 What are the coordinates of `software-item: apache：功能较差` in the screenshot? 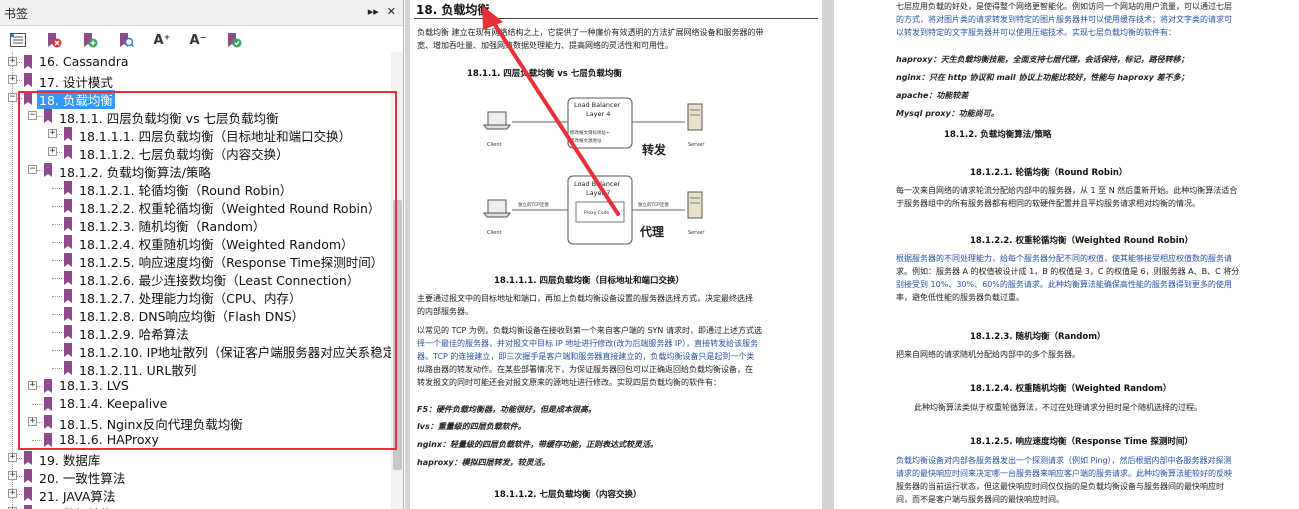 It's located at (932, 95).